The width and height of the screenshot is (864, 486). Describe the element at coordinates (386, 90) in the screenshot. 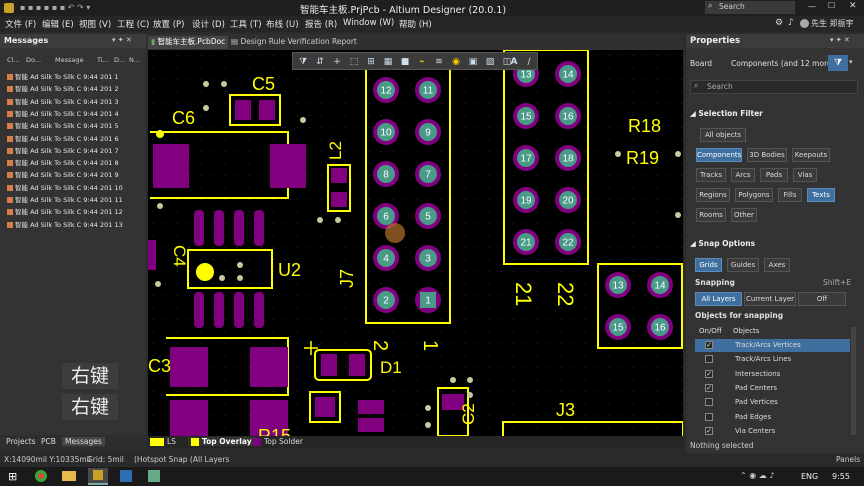

I see `j7-pad: 12` at that location.